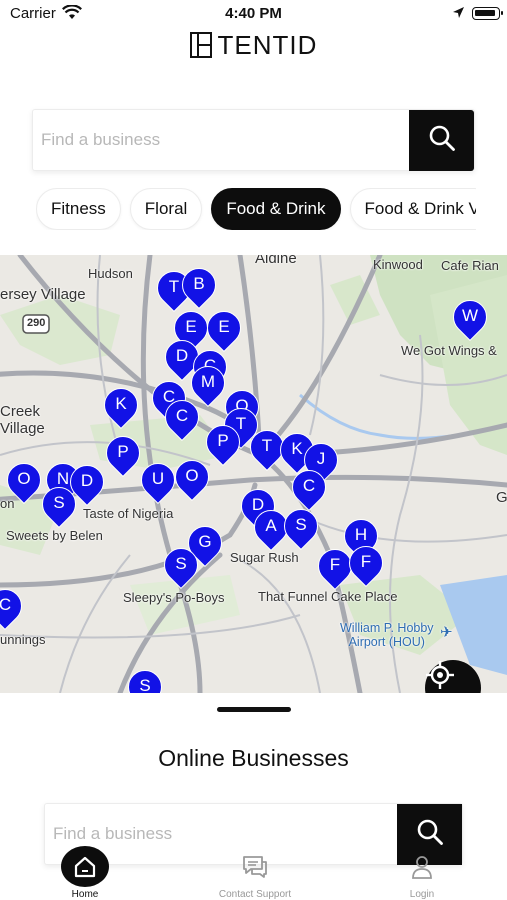  Describe the element at coordinates (174, 597) in the screenshot. I see `map-label-sleepys: Sleepy's Po-Boys` at that location.